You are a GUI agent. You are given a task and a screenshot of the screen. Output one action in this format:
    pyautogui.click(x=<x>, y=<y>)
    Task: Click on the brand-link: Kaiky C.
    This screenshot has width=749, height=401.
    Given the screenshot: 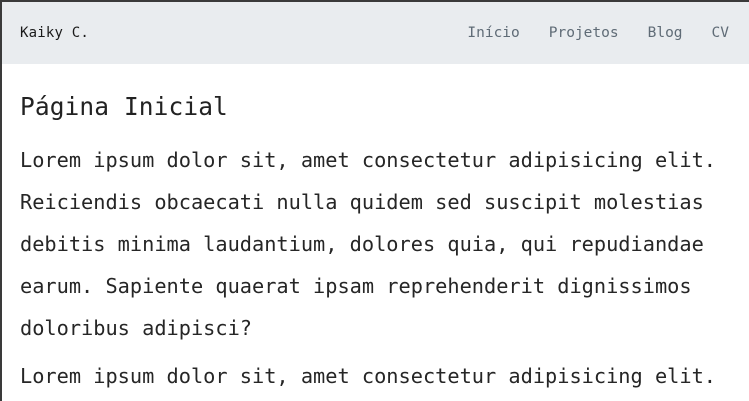 What is the action you would take?
    pyautogui.click(x=54, y=33)
    